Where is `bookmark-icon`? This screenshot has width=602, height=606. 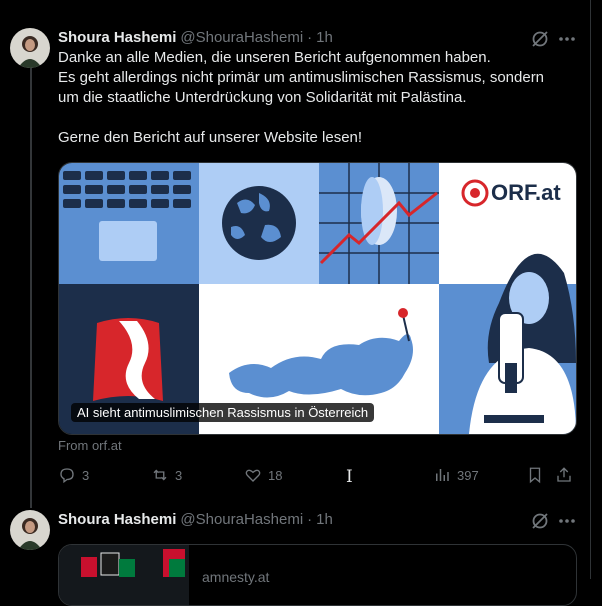 bookmark-icon is located at coordinates (535, 475).